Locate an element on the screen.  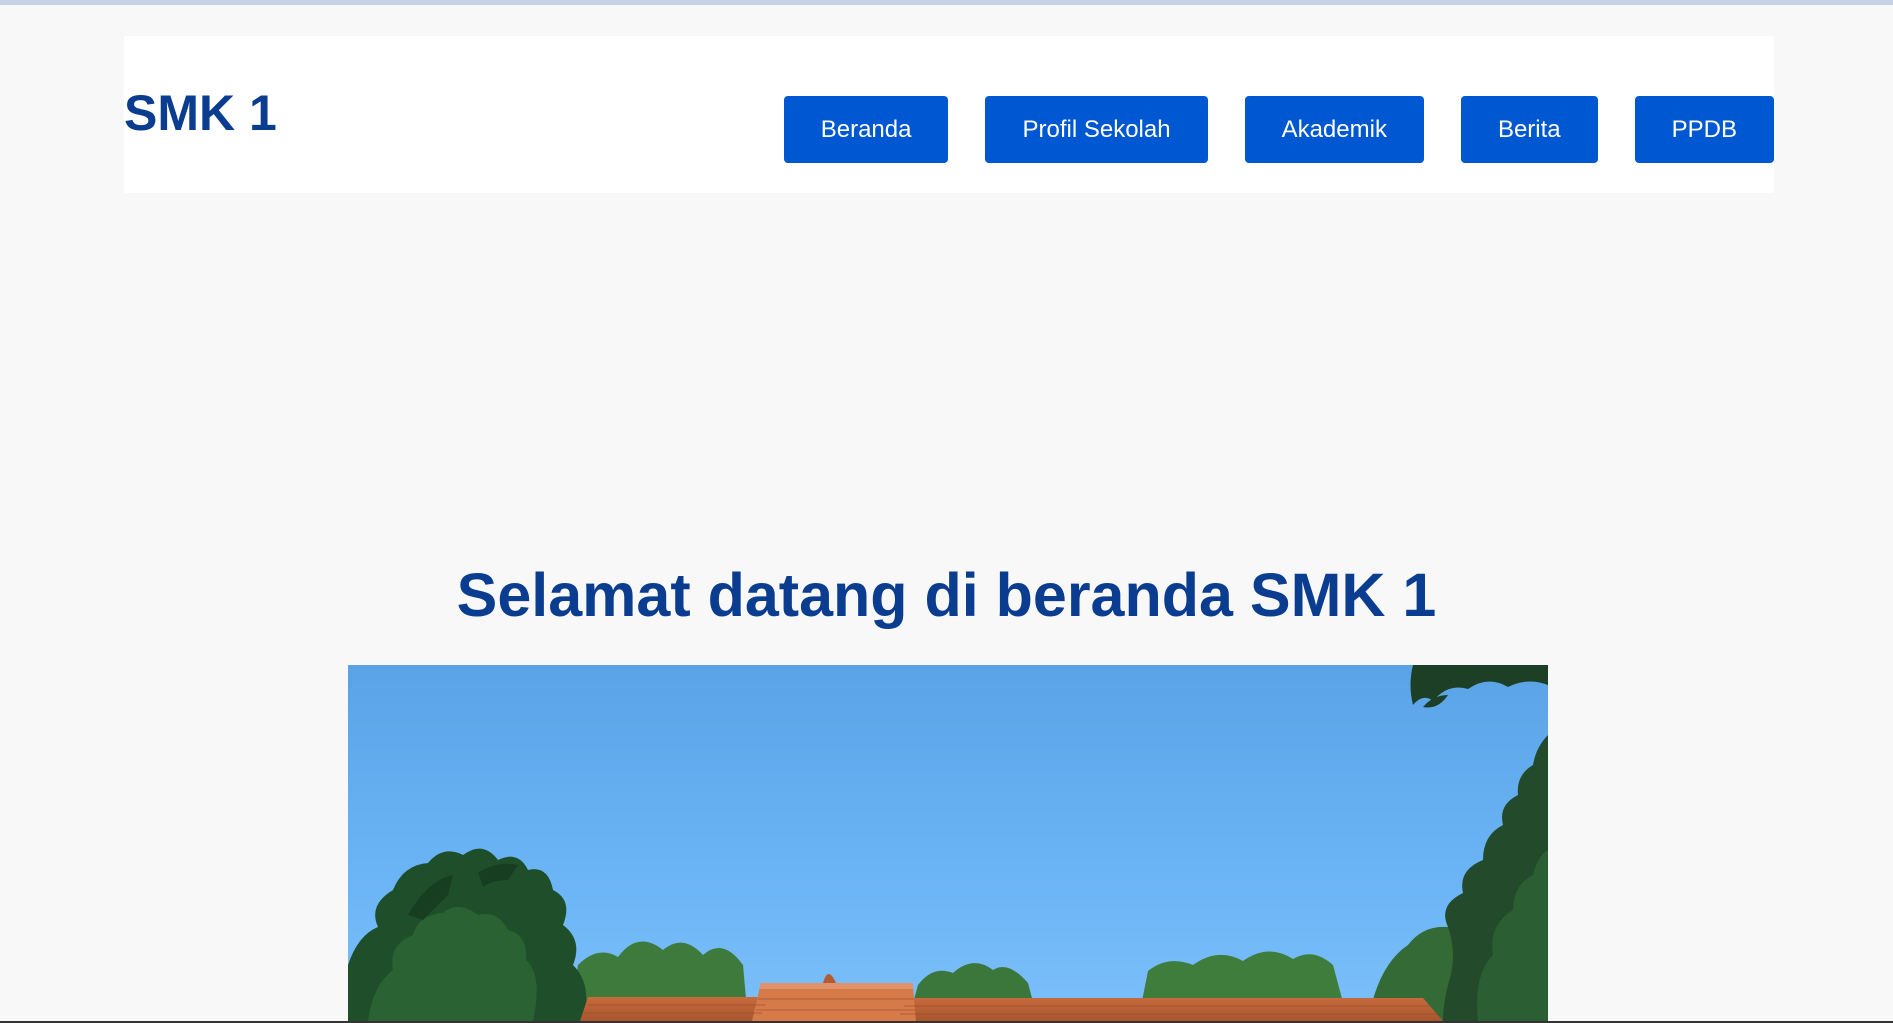
welcome-heading: Selamat datang di beranda SMK 1 is located at coordinates (946, 595).